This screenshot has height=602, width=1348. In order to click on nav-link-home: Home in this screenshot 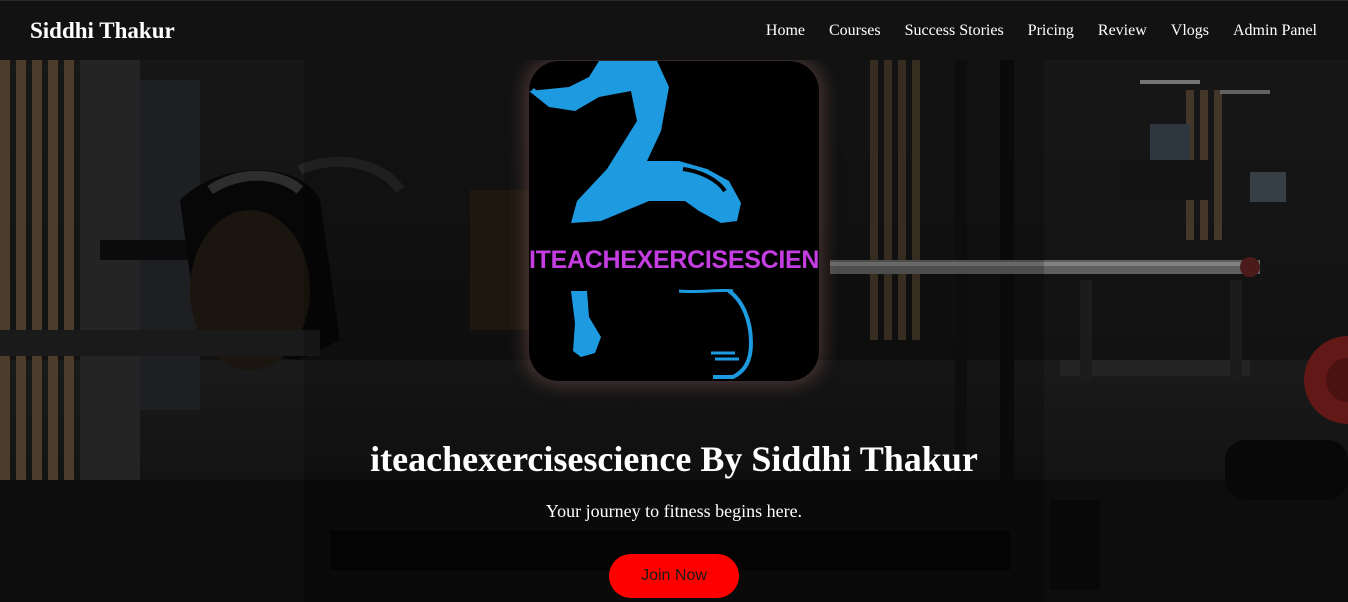, I will do `click(785, 30)`.